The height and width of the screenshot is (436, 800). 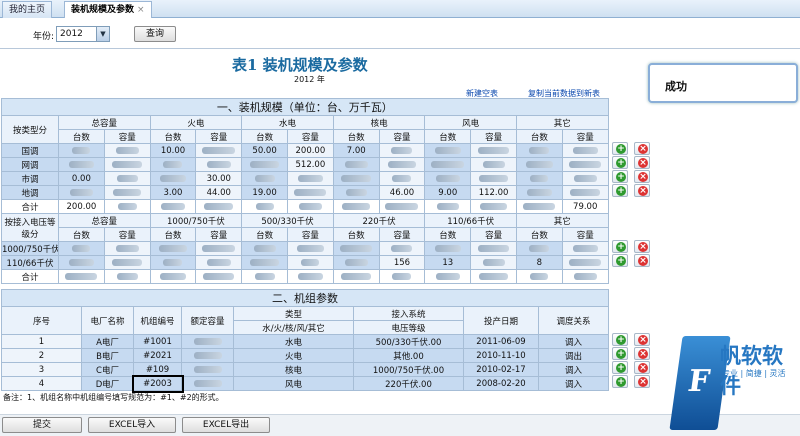 I want to click on cell-volt: 500/330千伏.00, so click(x=408, y=341).